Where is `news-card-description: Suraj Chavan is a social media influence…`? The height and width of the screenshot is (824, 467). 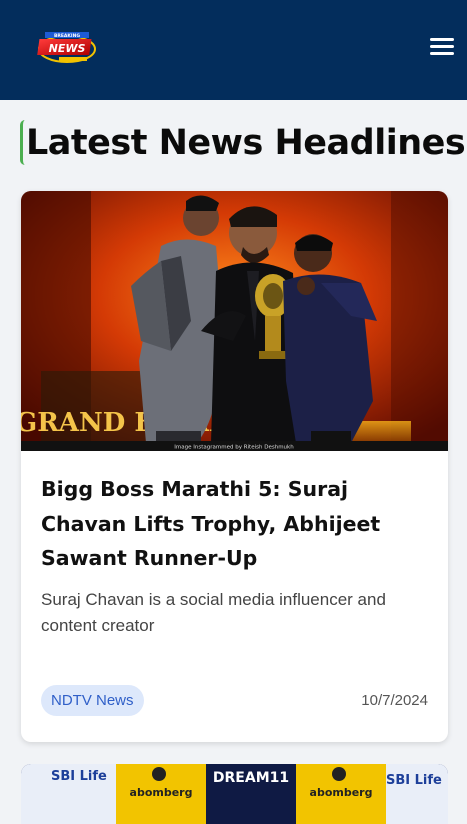 news-card-description: Suraj Chavan is a social media influence… is located at coordinates (213, 612).